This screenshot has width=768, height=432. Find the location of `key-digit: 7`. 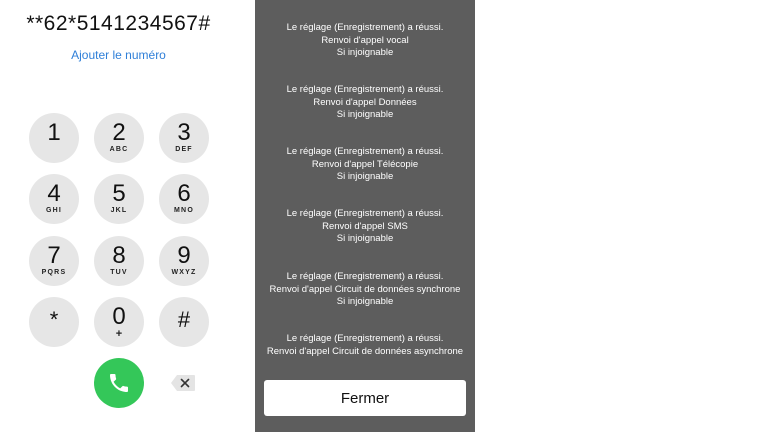

key-digit: 7 is located at coordinates (54, 255).